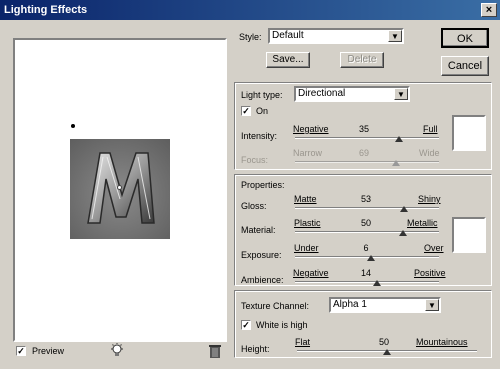  I want to click on exposure-max: Over, so click(434, 248).